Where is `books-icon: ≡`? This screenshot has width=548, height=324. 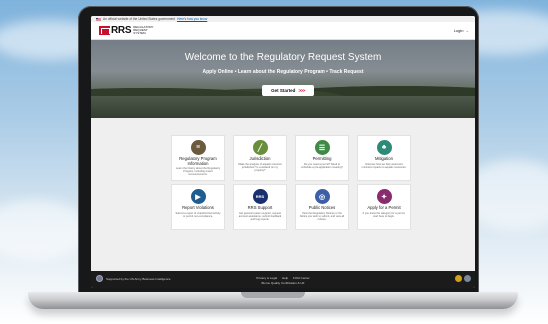 books-icon: ≡ is located at coordinates (198, 147).